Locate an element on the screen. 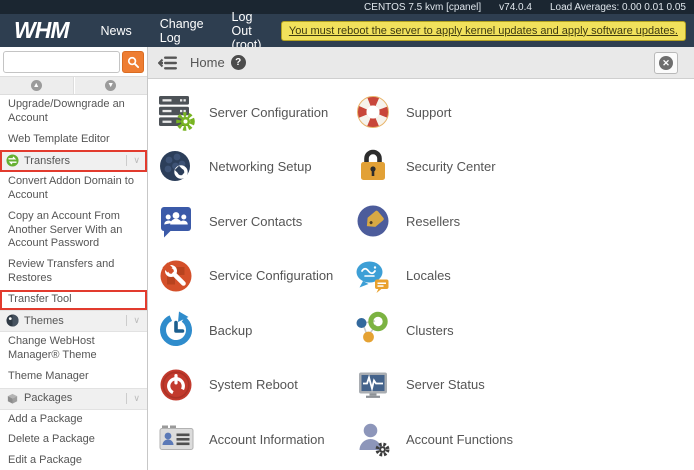  sidebar-item-label: Add a Package is located at coordinates (45, 418).